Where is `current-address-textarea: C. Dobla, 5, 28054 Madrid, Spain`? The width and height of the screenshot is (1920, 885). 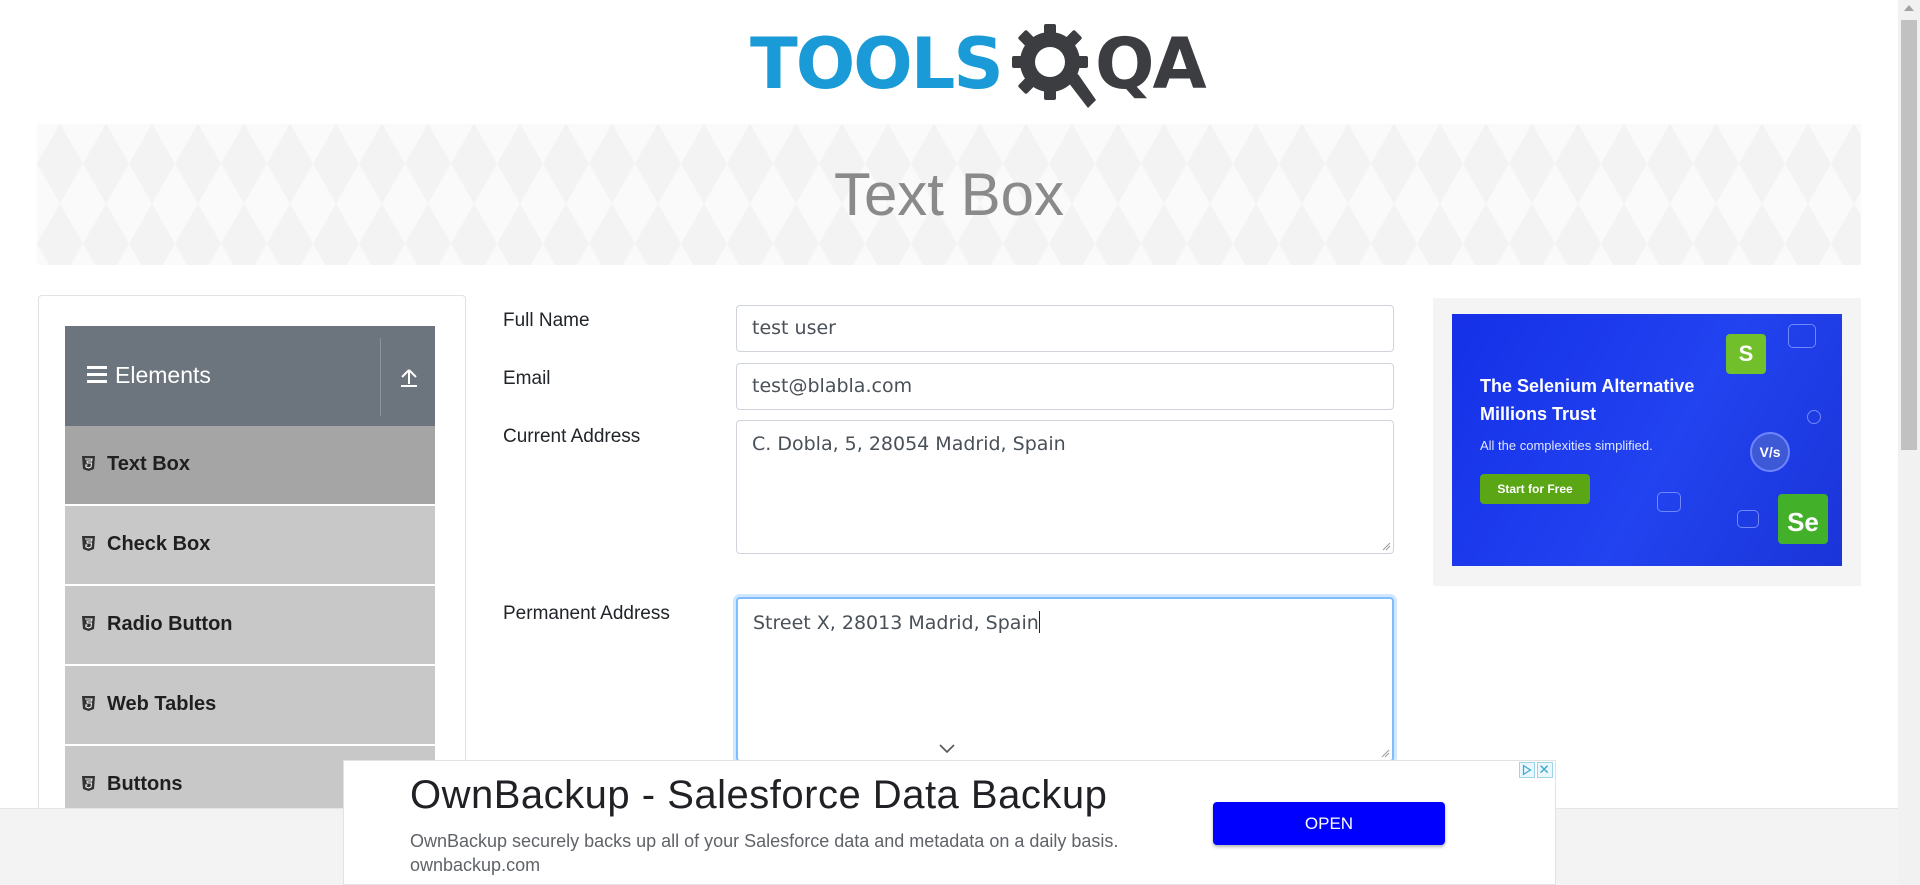
current-address-textarea: C. Dobla, 5, 28054 Madrid, Spain is located at coordinates (1065, 487).